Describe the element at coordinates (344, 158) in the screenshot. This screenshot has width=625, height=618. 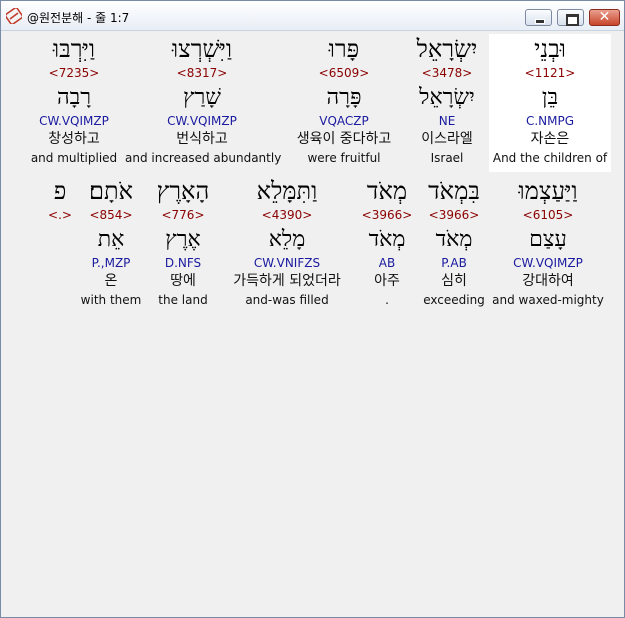
I see `english-gloss: were fruitful` at that location.